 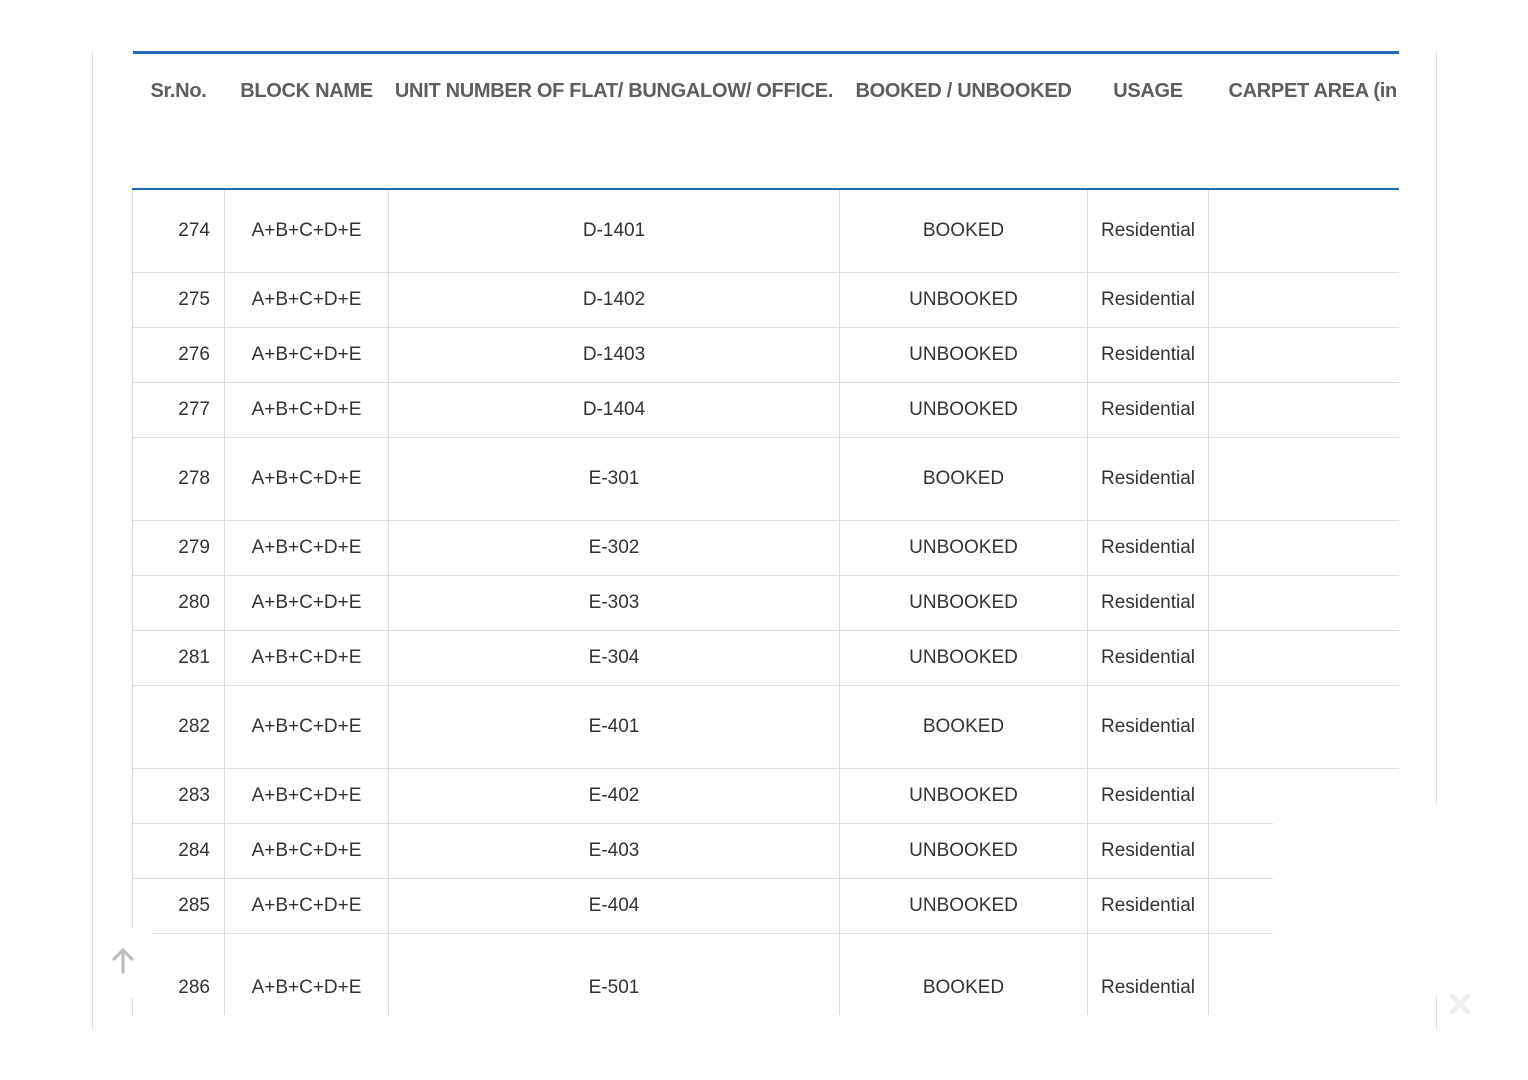 I want to click on cell-unit-number: E-404, so click(x=614, y=906).